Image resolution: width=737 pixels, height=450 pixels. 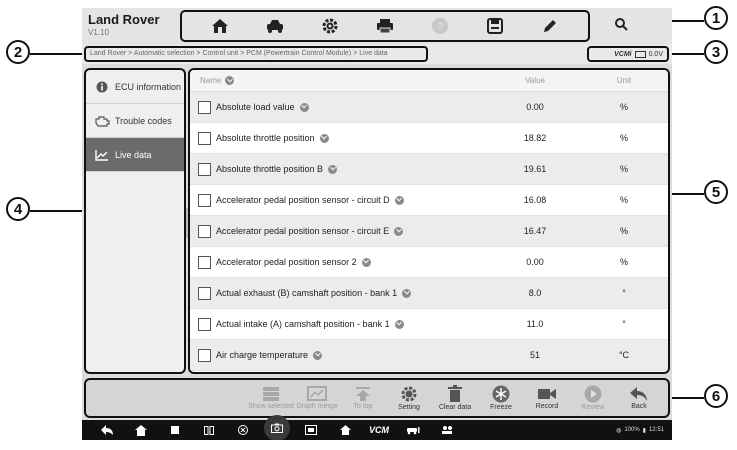 I want to click on trash-icon, so click(x=455, y=393).